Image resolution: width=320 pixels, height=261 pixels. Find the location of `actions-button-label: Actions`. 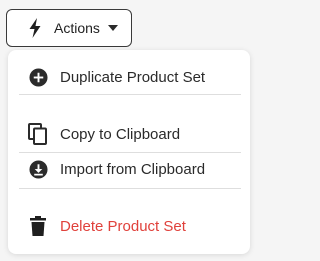

actions-button-label: Actions is located at coordinates (77, 28).